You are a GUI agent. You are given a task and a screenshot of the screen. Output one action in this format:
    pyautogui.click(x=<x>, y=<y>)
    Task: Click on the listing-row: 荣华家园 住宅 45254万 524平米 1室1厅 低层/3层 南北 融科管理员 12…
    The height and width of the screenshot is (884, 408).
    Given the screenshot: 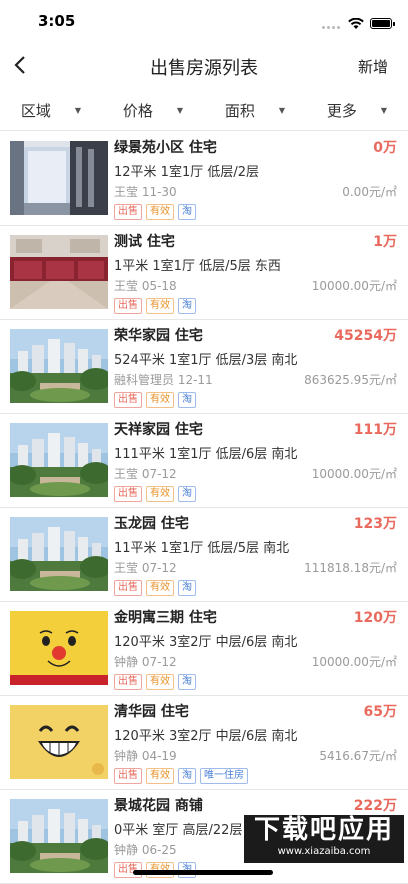 What is the action you would take?
    pyautogui.click(x=204, y=367)
    